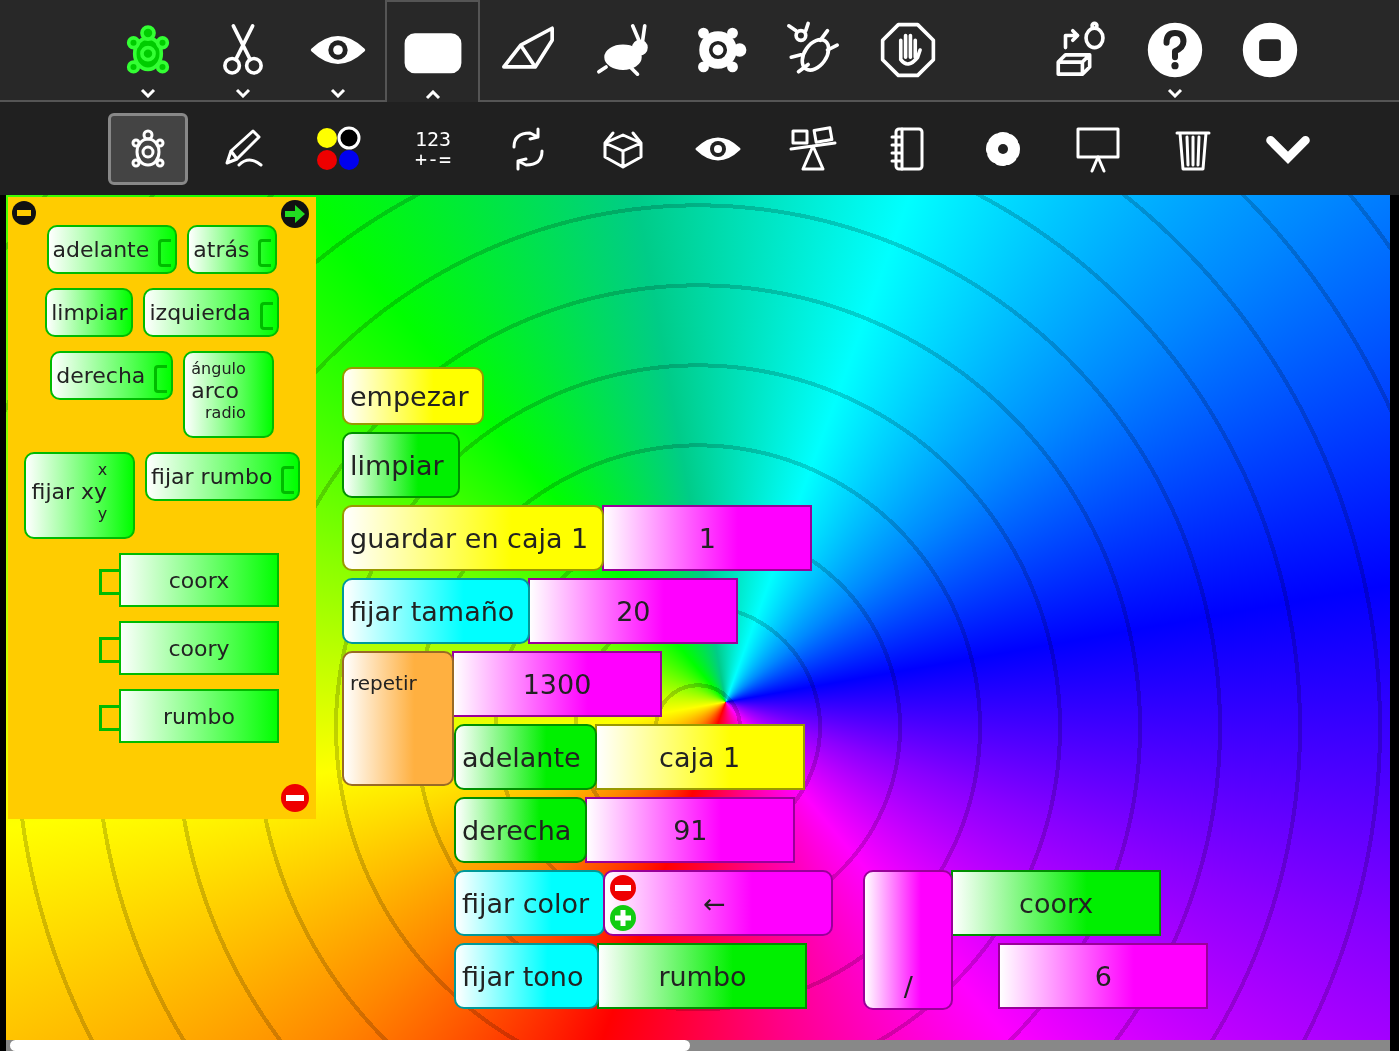  What do you see at coordinates (690, 830) in the screenshot?
I see `value-block: 91` at bounding box center [690, 830].